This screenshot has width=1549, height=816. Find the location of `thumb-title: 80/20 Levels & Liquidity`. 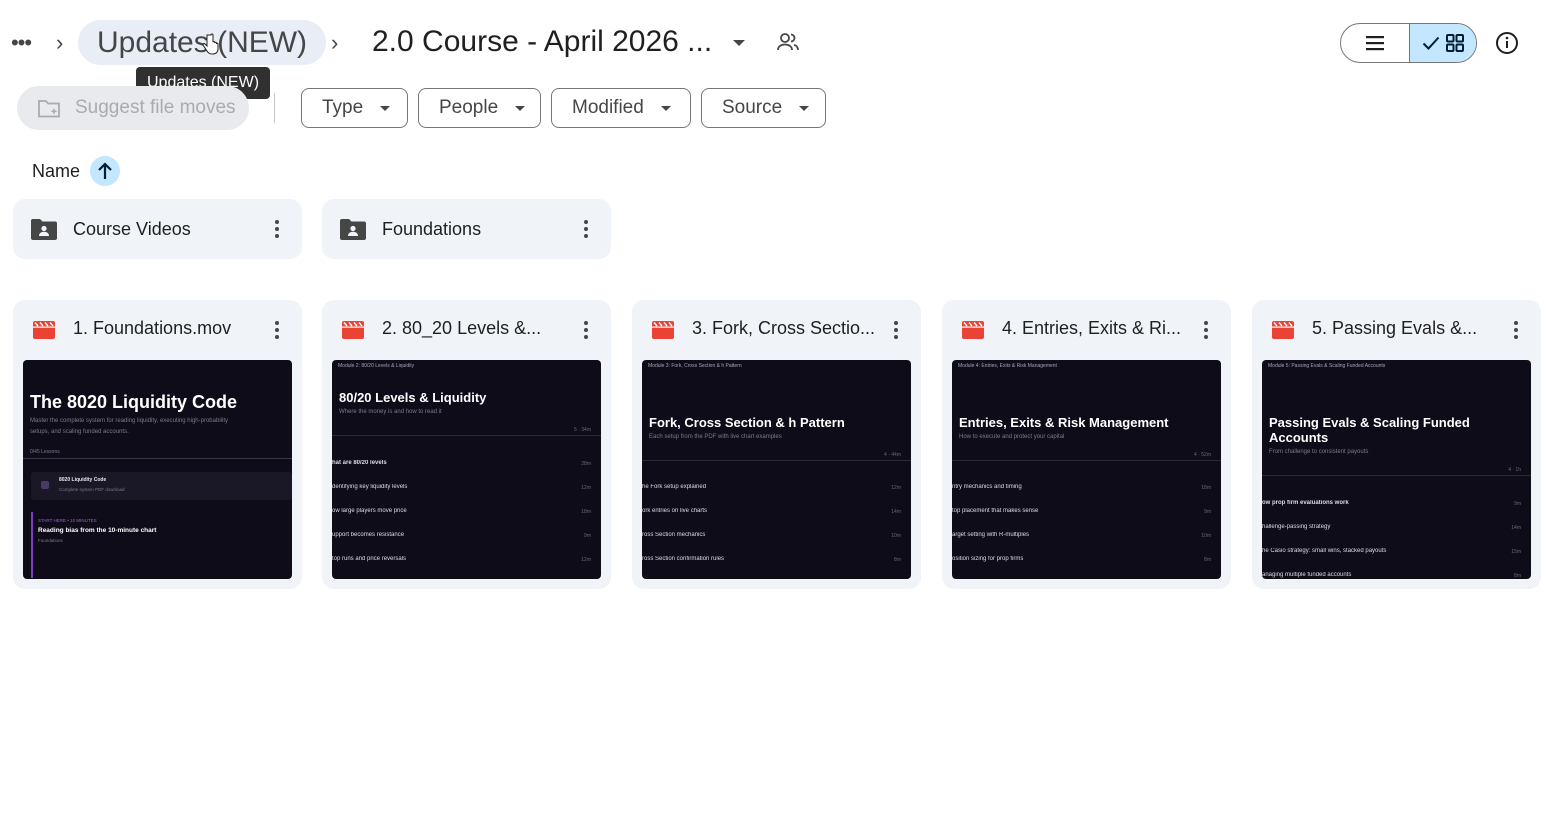

thumb-title: 80/20 Levels & Liquidity is located at coordinates (413, 397).